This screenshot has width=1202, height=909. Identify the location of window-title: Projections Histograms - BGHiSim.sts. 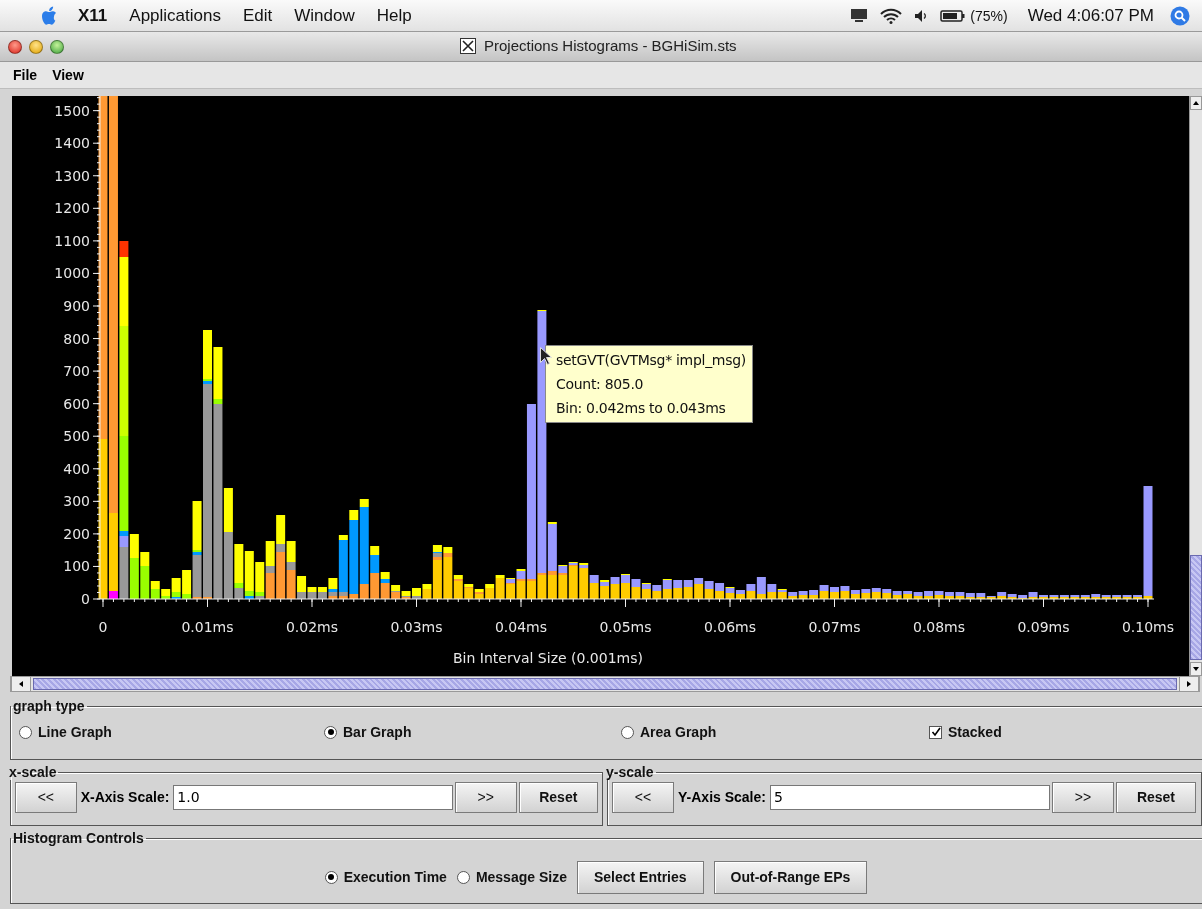
(610, 45).